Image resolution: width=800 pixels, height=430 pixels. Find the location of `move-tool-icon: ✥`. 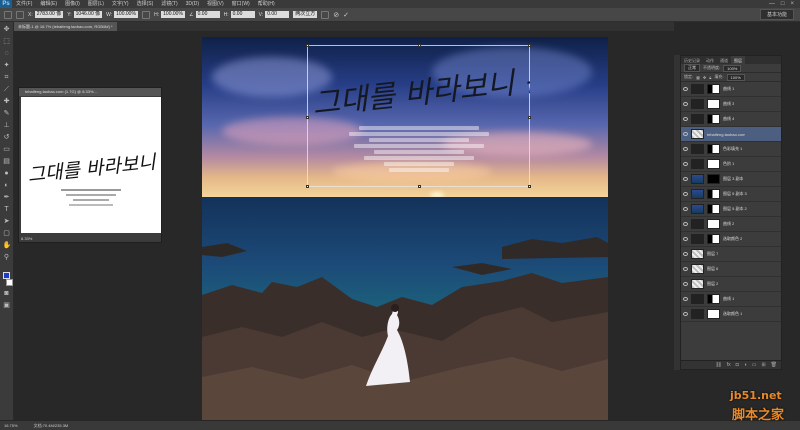

move-tool-icon: ✥ is located at coordinates (7, 30).